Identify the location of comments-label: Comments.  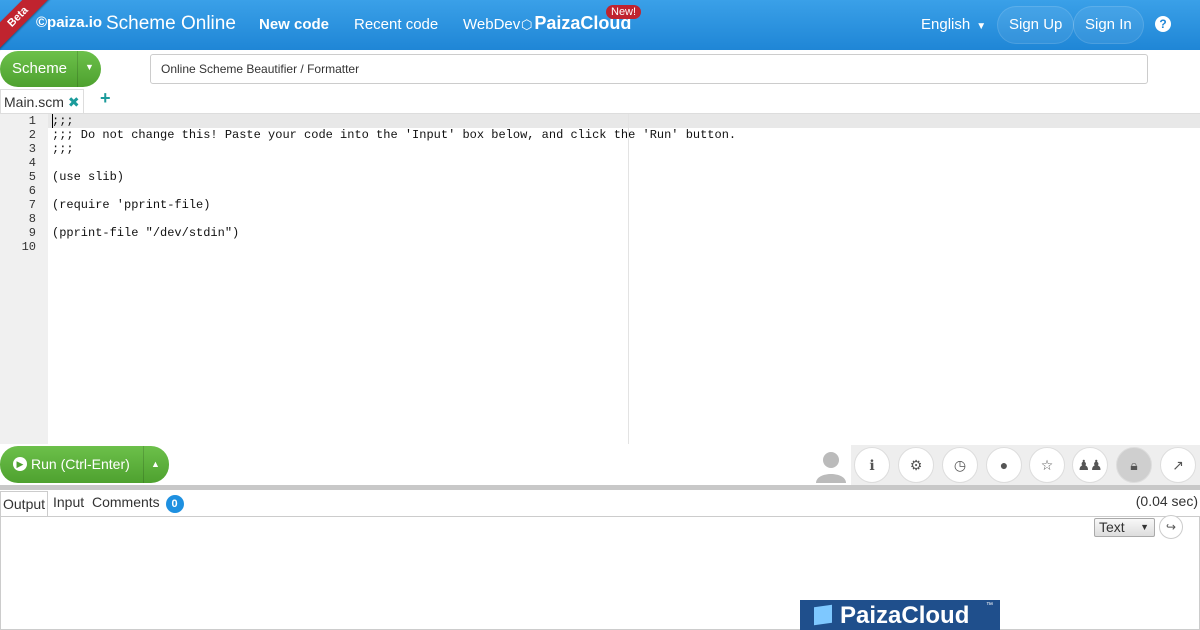
(126, 502).